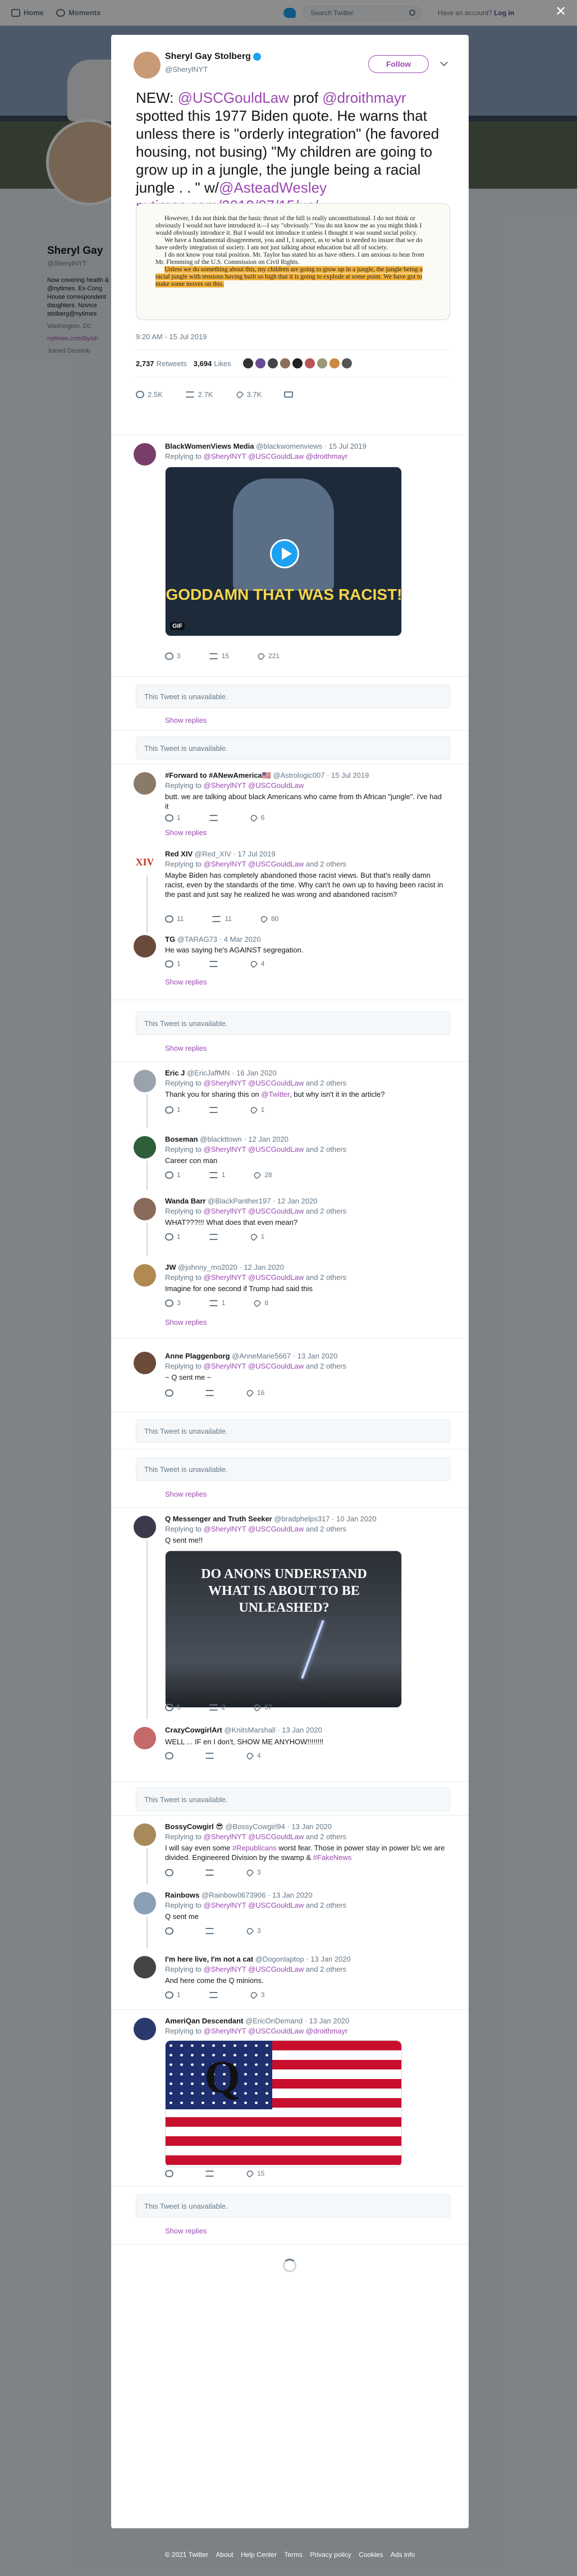 The width and height of the screenshot is (577, 2576). What do you see at coordinates (254, 1848) in the screenshot?
I see `hashtag-link: #Republicans` at bounding box center [254, 1848].